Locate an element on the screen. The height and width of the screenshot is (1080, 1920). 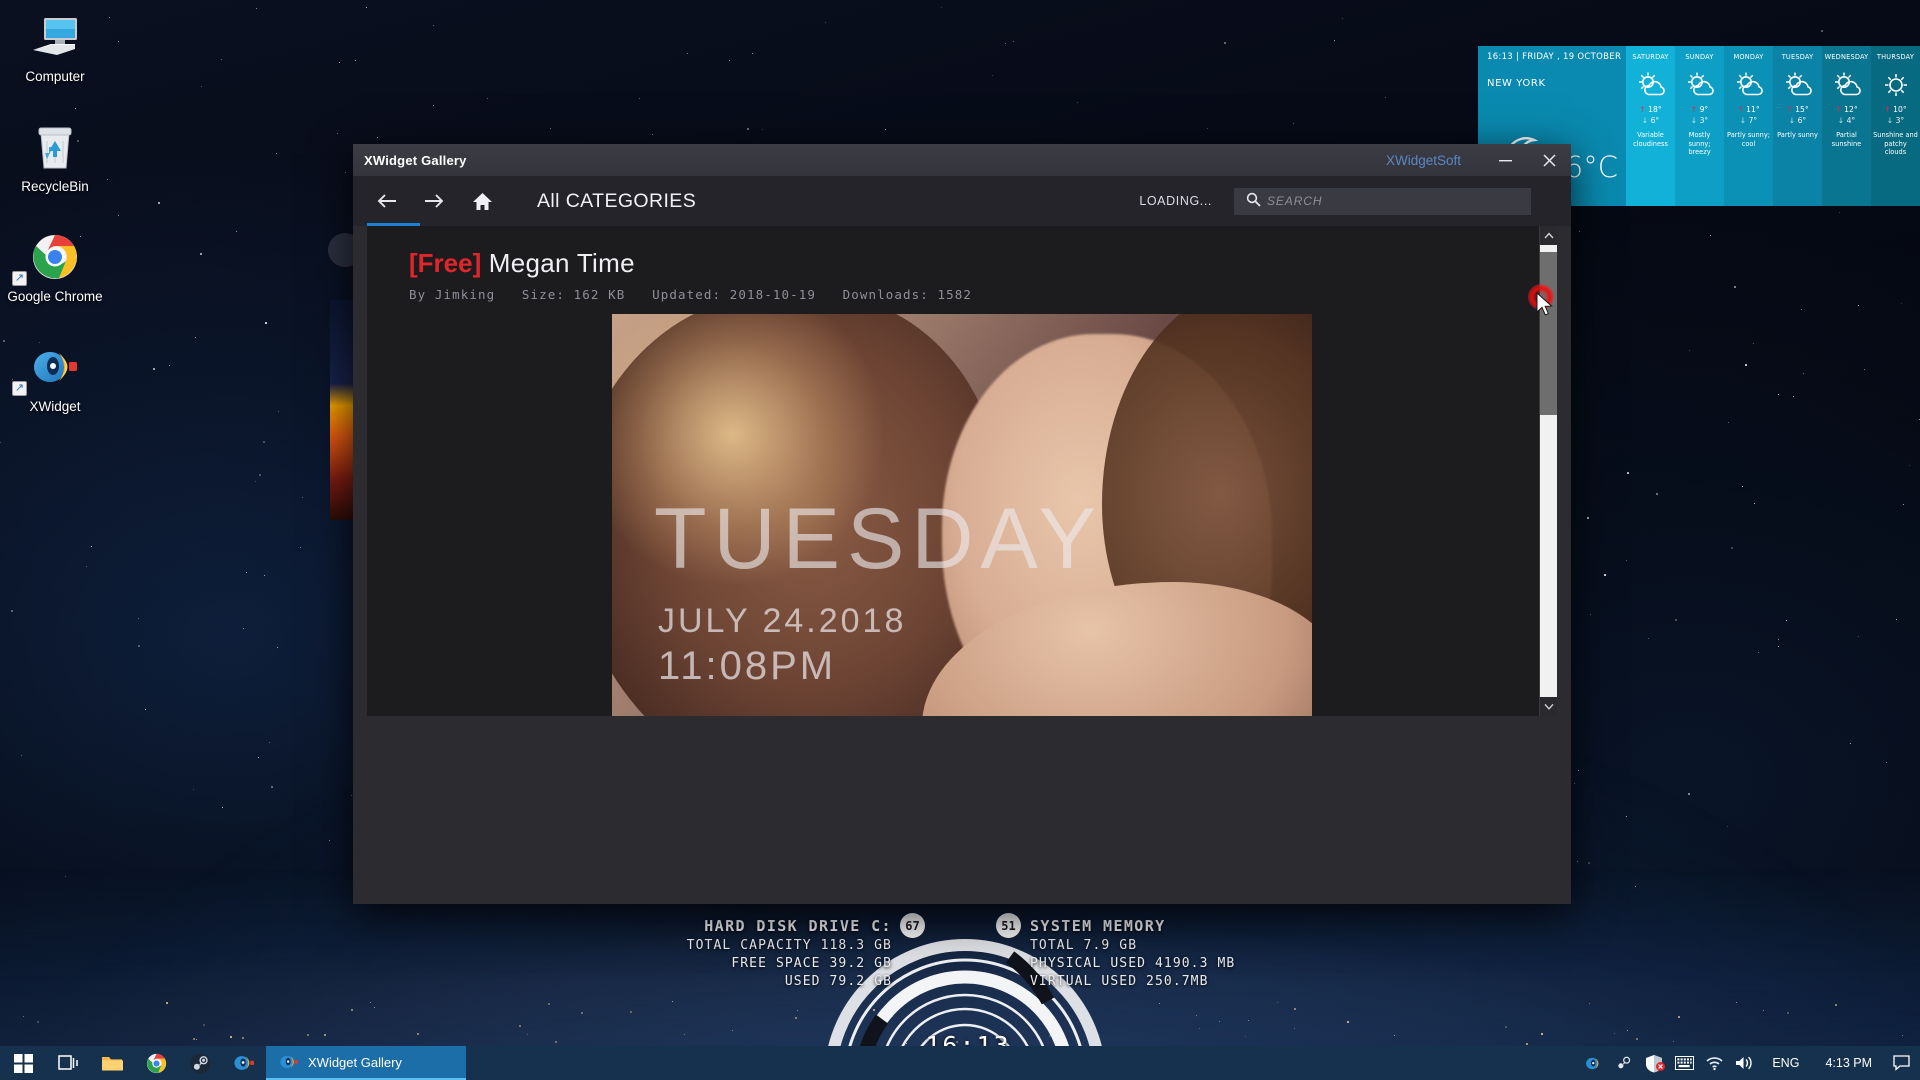
widget-author: By Jimking is located at coordinates (452, 294).